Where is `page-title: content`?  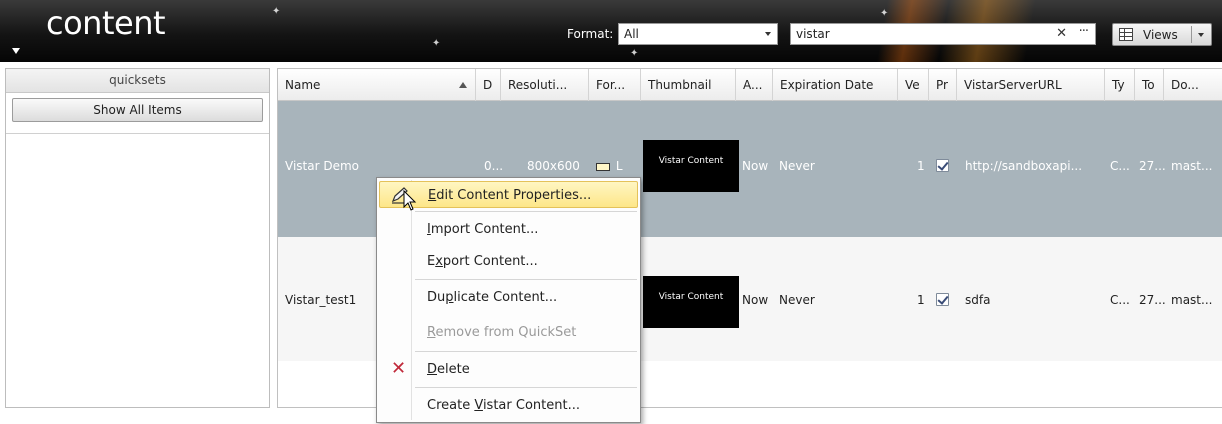
page-title: content is located at coordinates (106, 23).